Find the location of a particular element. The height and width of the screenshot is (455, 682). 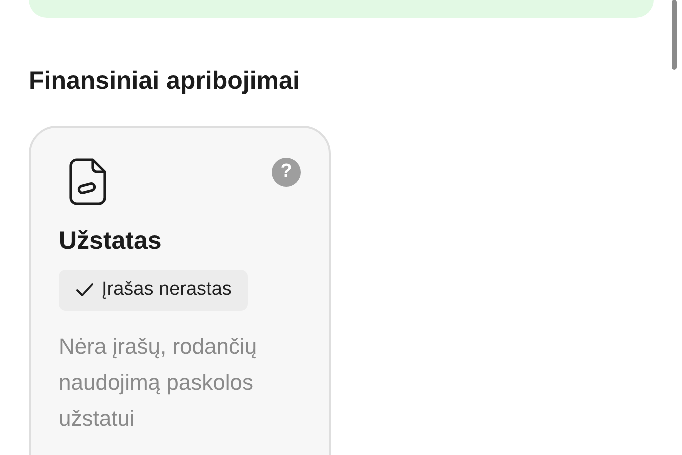

document-icon is located at coordinates (88, 182).